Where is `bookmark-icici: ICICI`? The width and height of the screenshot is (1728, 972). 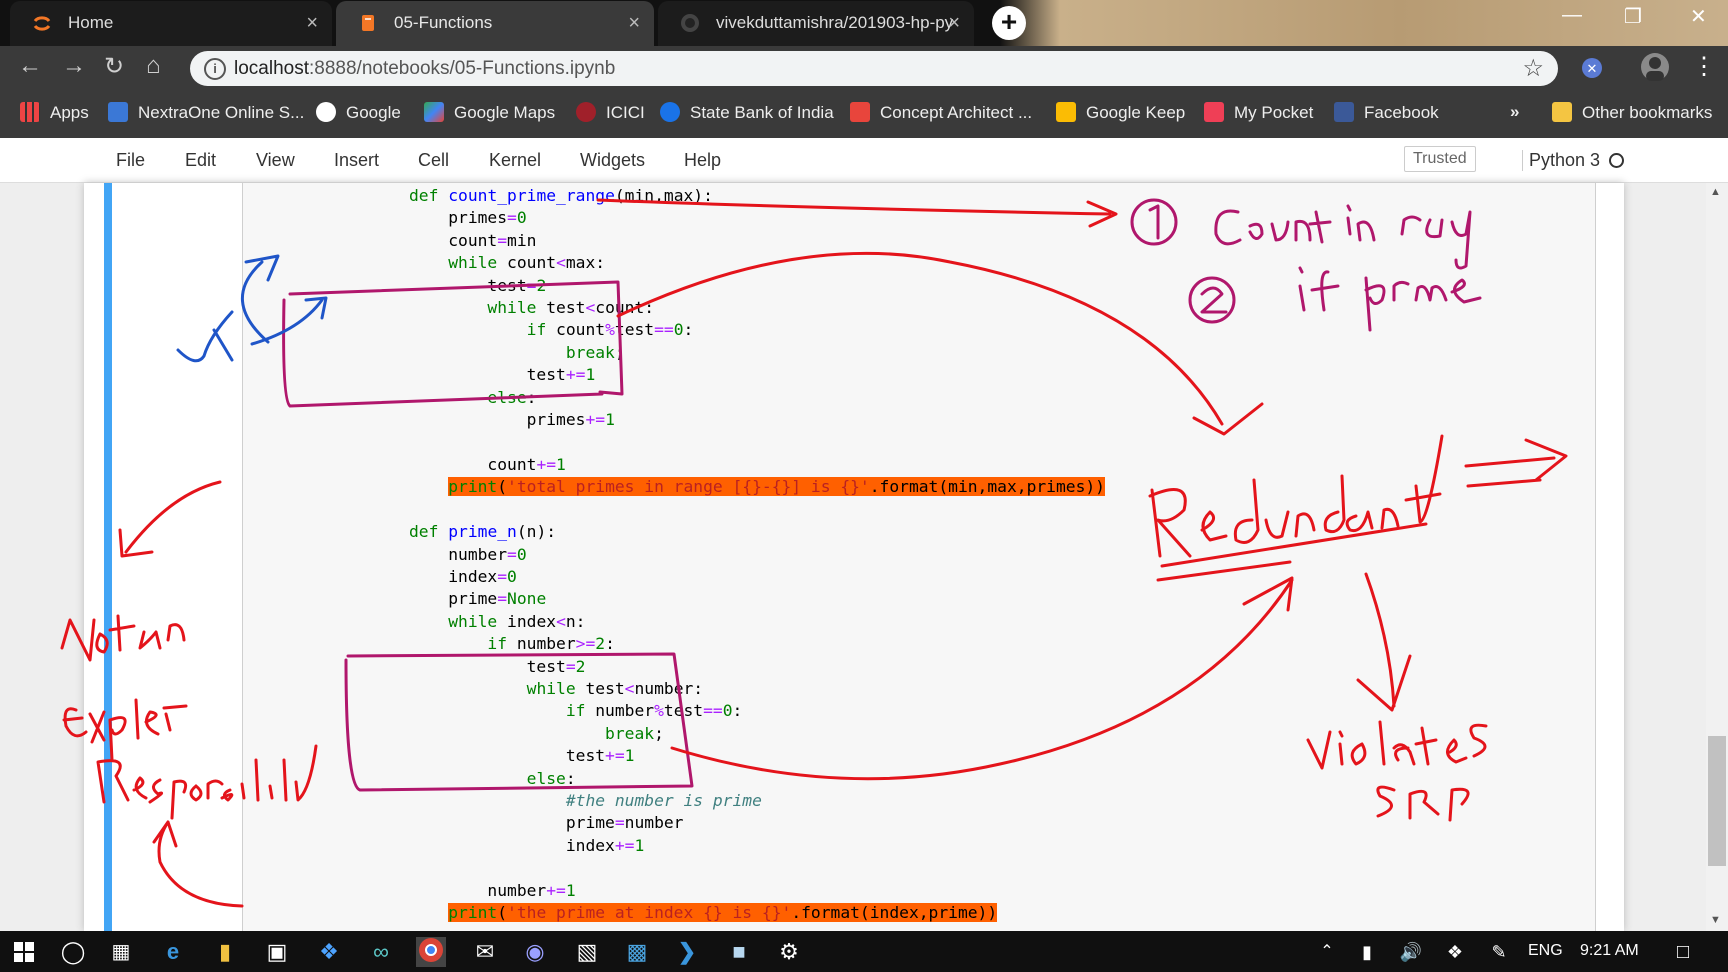 bookmark-icici: ICICI is located at coordinates (610, 112).